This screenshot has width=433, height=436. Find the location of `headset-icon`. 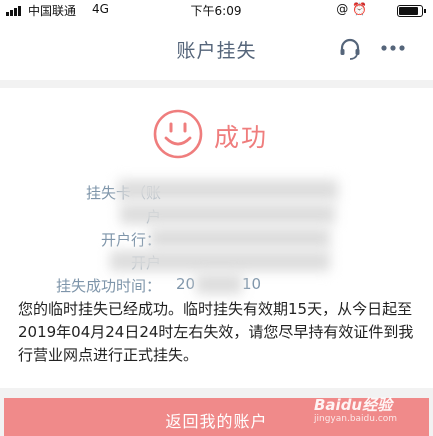

headset-icon is located at coordinates (350, 49).